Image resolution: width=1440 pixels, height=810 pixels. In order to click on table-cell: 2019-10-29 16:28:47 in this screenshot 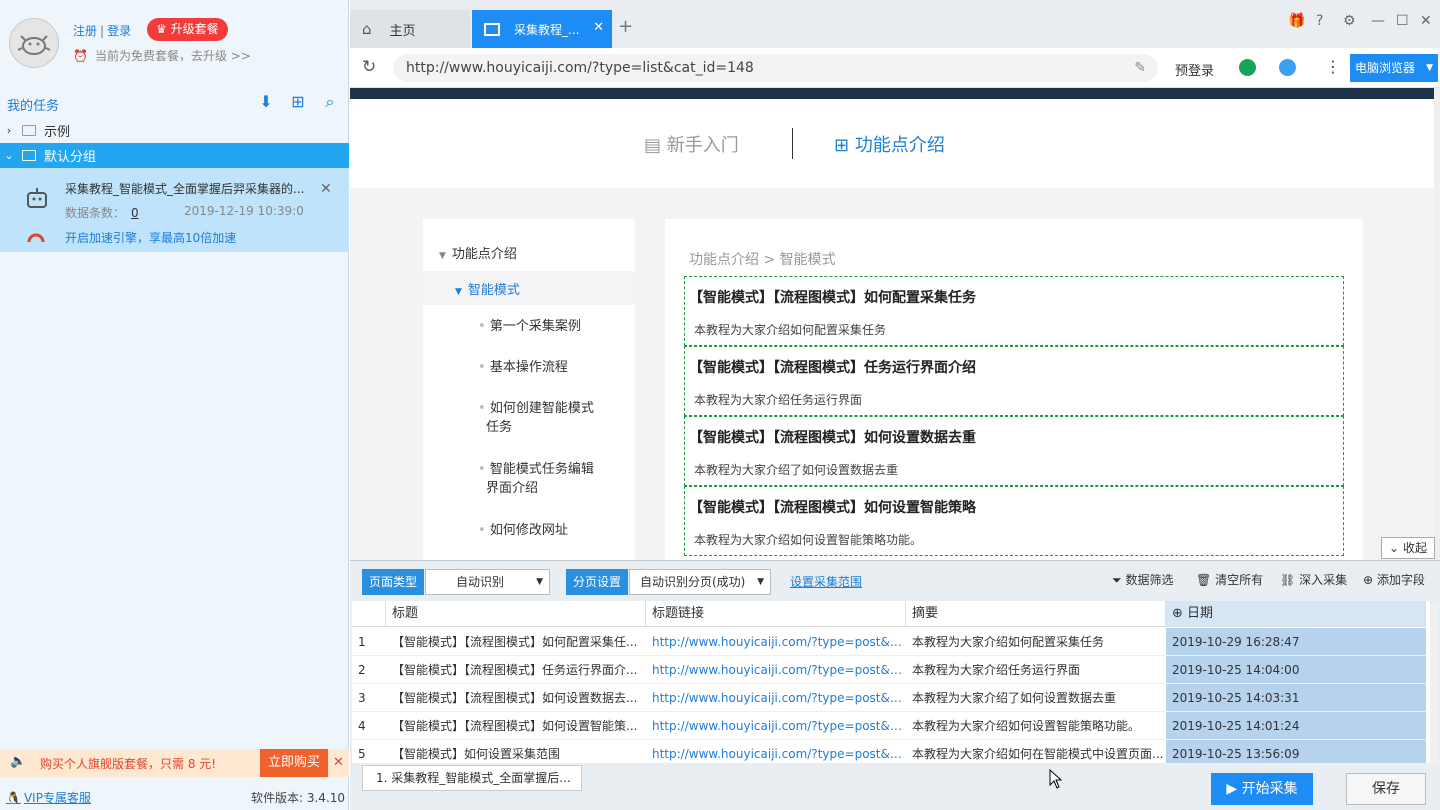, I will do `click(1296, 642)`.